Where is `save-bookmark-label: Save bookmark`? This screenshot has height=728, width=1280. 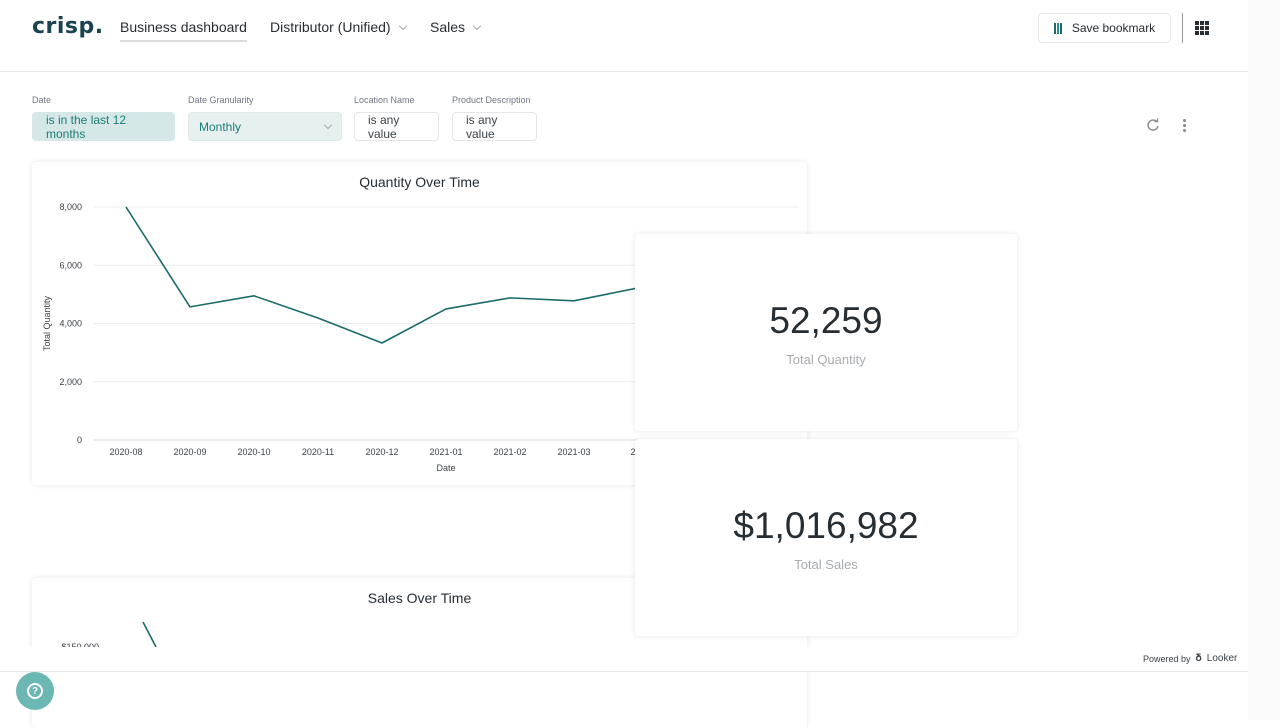
save-bookmark-label: Save bookmark is located at coordinates (1113, 28).